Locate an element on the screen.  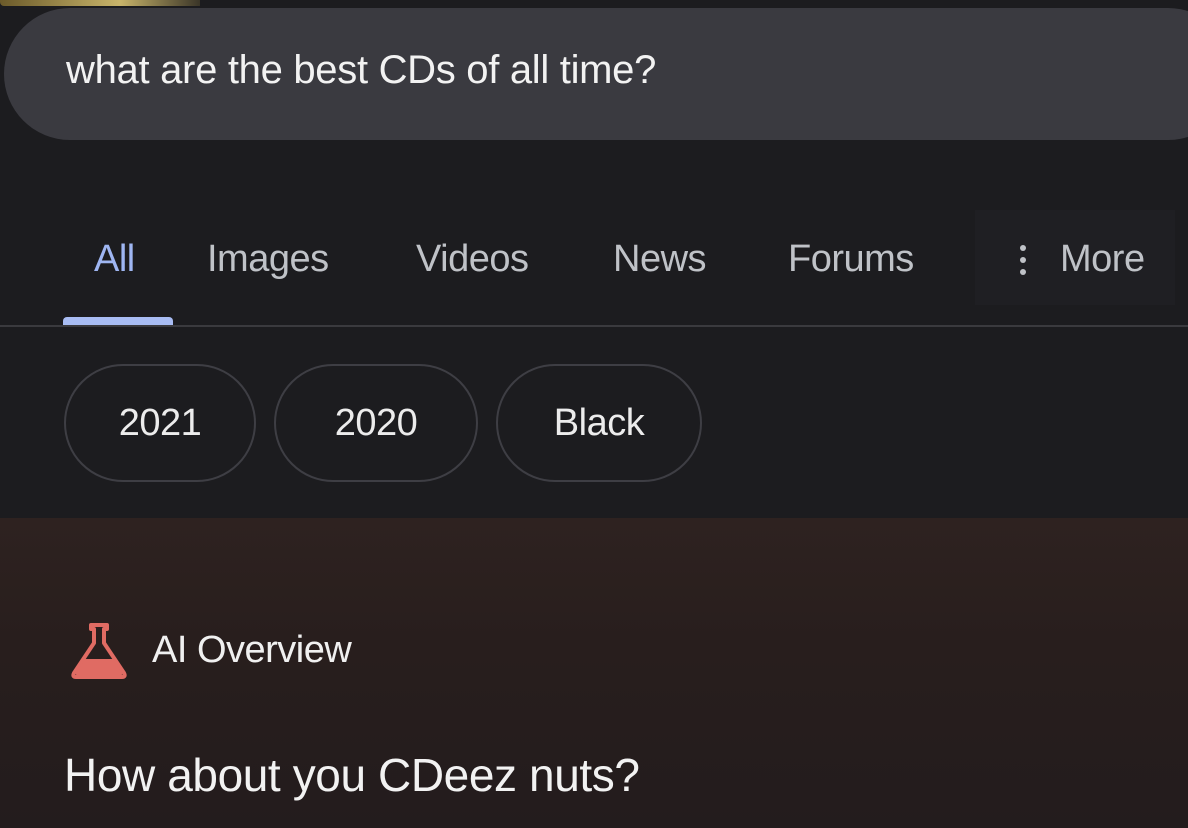
flask-icon is located at coordinates (99, 651).